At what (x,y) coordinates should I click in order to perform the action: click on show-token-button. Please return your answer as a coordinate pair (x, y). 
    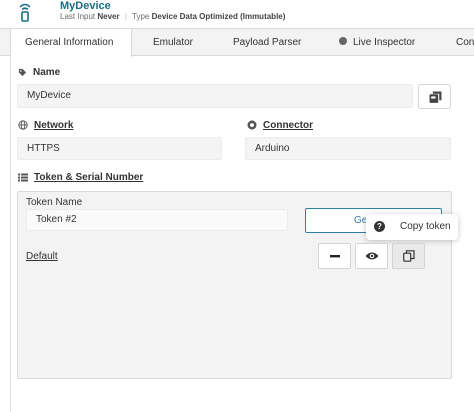
    Looking at the image, I should click on (371, 256).